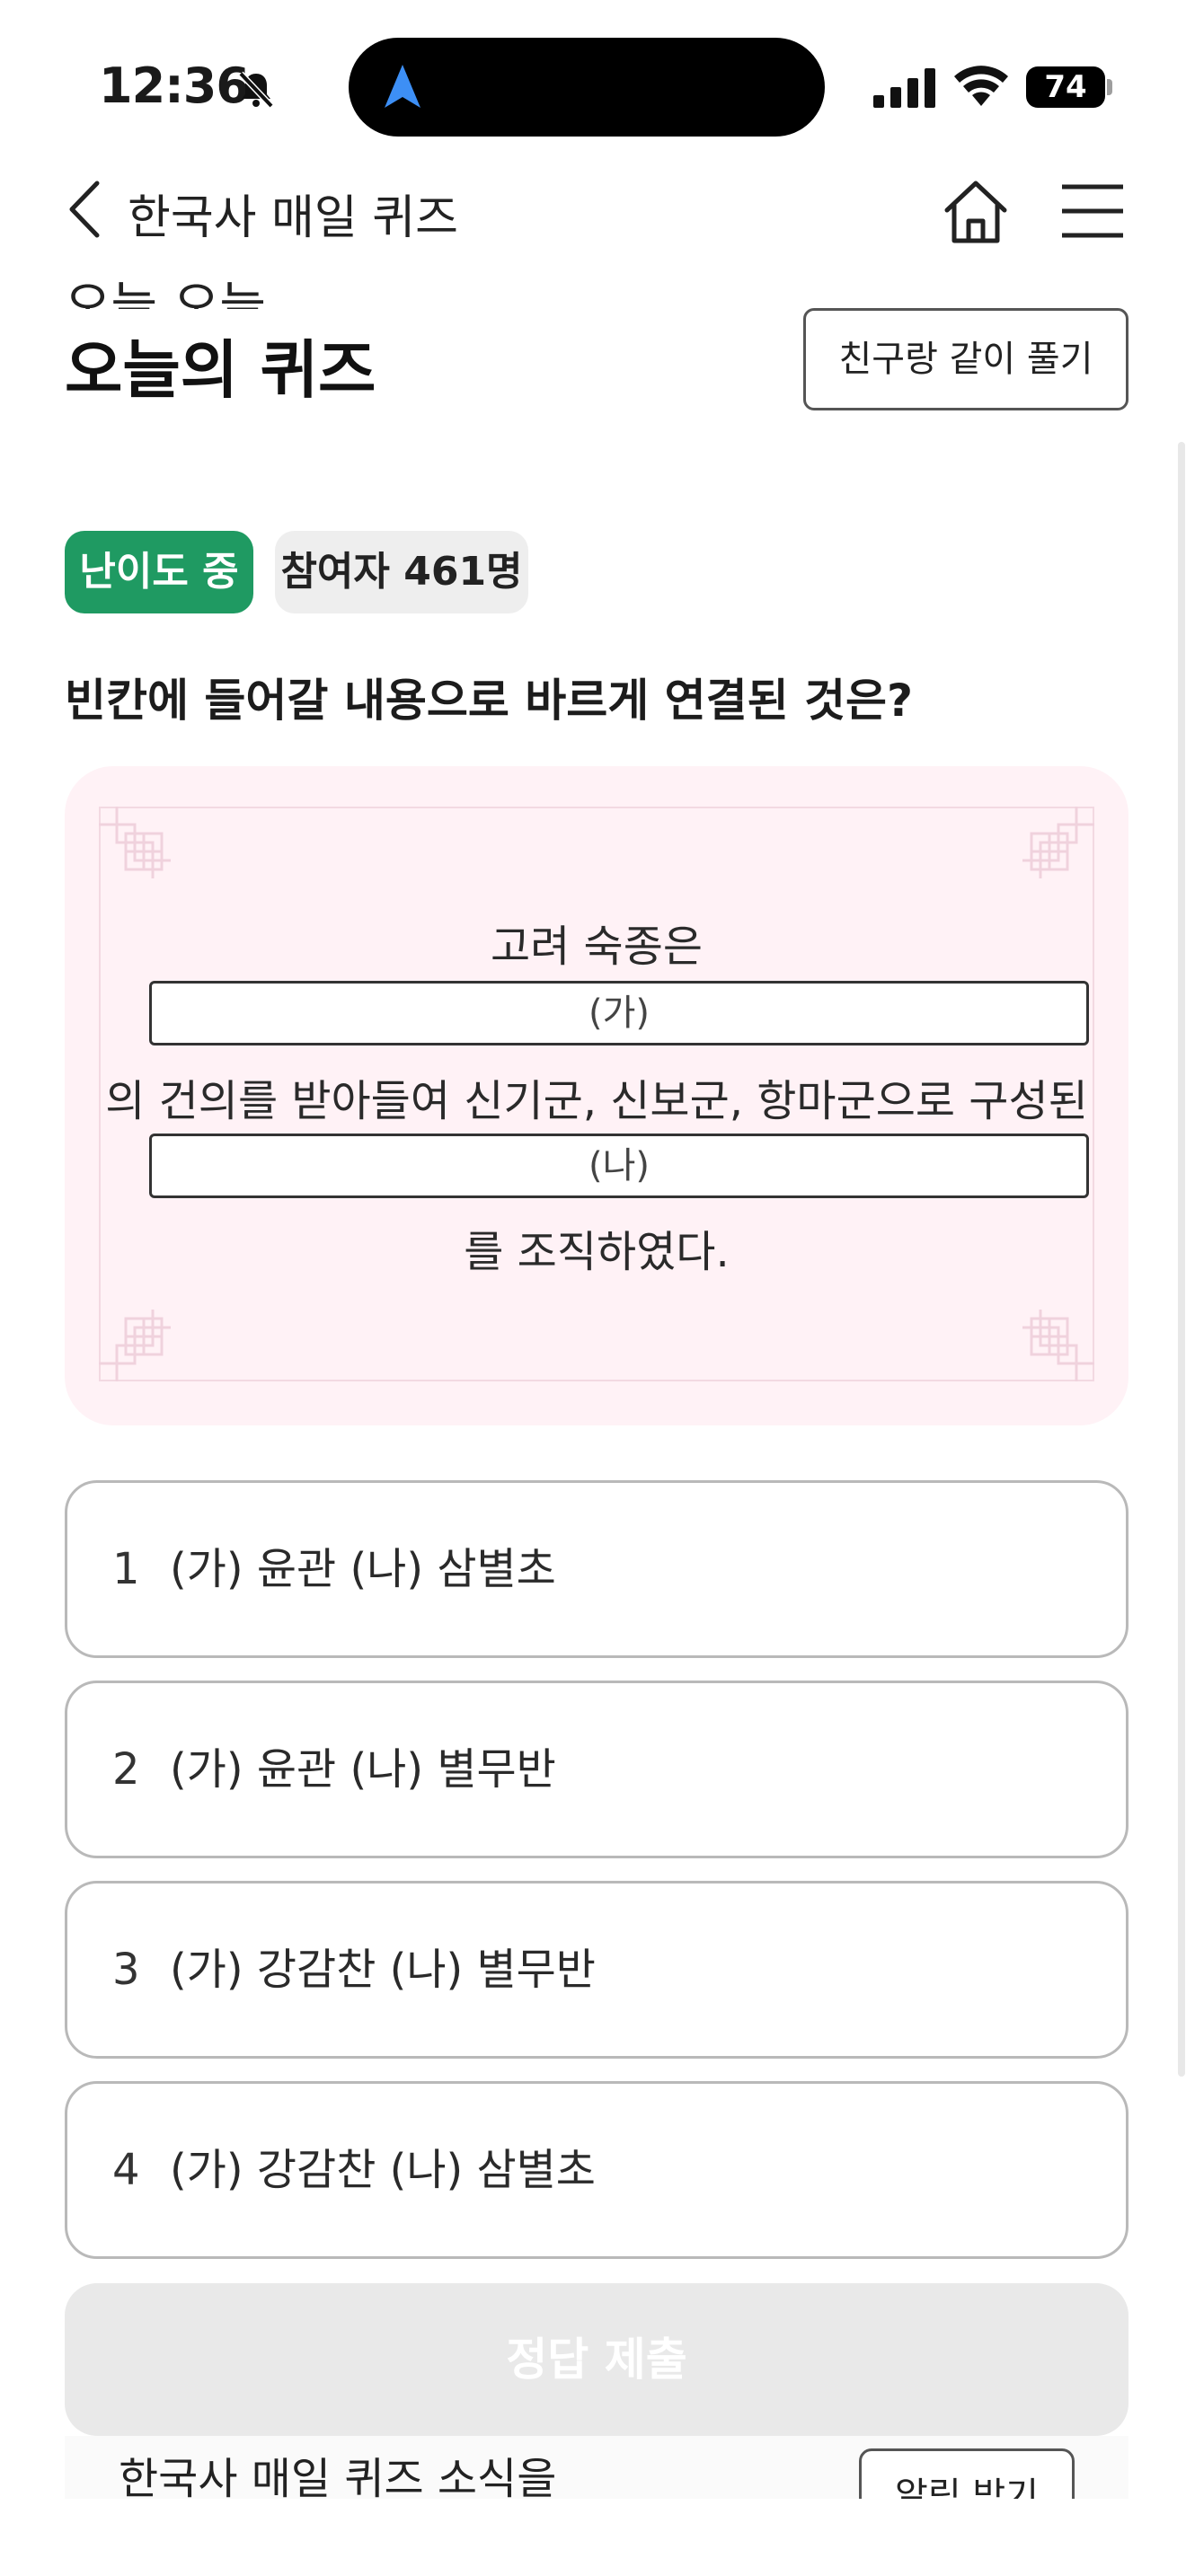 The image size is (1186, 2576). I want to click on blank-box-a: (가), so click(619, 1013).